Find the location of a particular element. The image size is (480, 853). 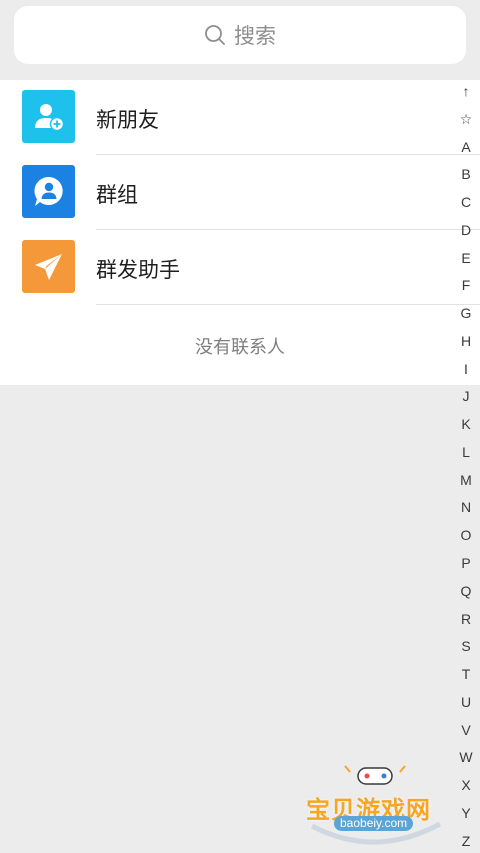

index-letter: S is located at coordinates (465, 646).